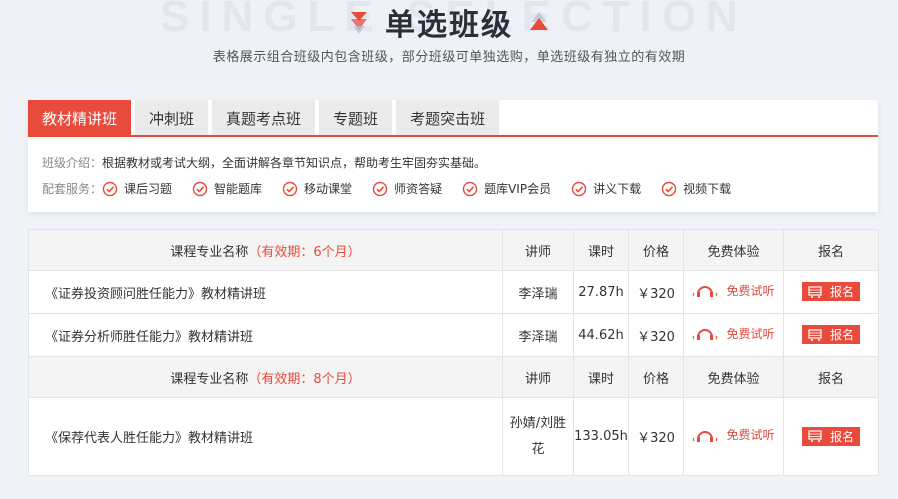 The image size is (898, 499). What do you see at coordinates (304, 379) in the screenshot?
I see `validity-label: （有效期：8个月）` at bounding box center [304, 379].